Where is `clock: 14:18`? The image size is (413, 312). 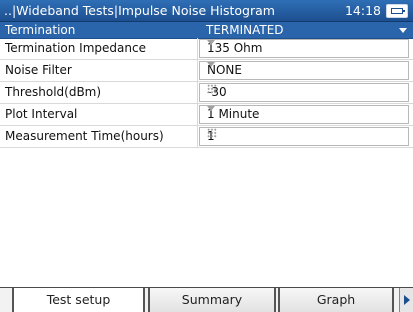
clock: 14:18 is located at coordinates (362, 10).